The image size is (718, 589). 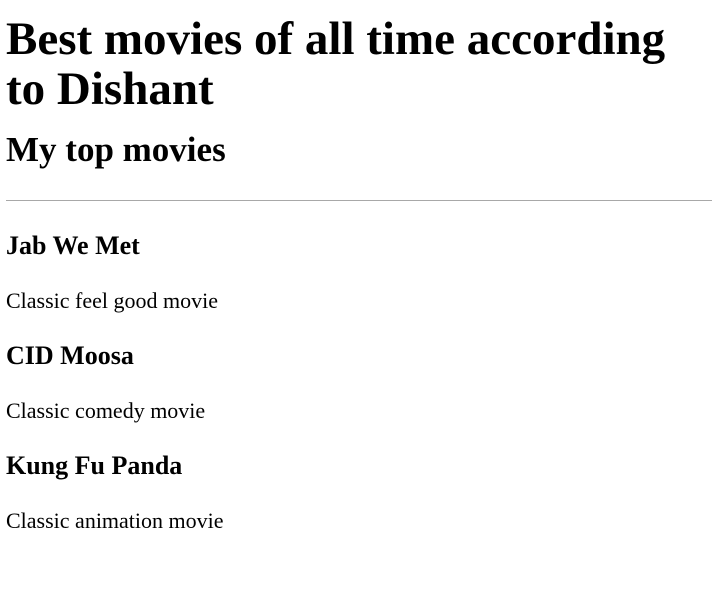 I want to click on page-subtitle: My top movies, so click(x=116, y=149).